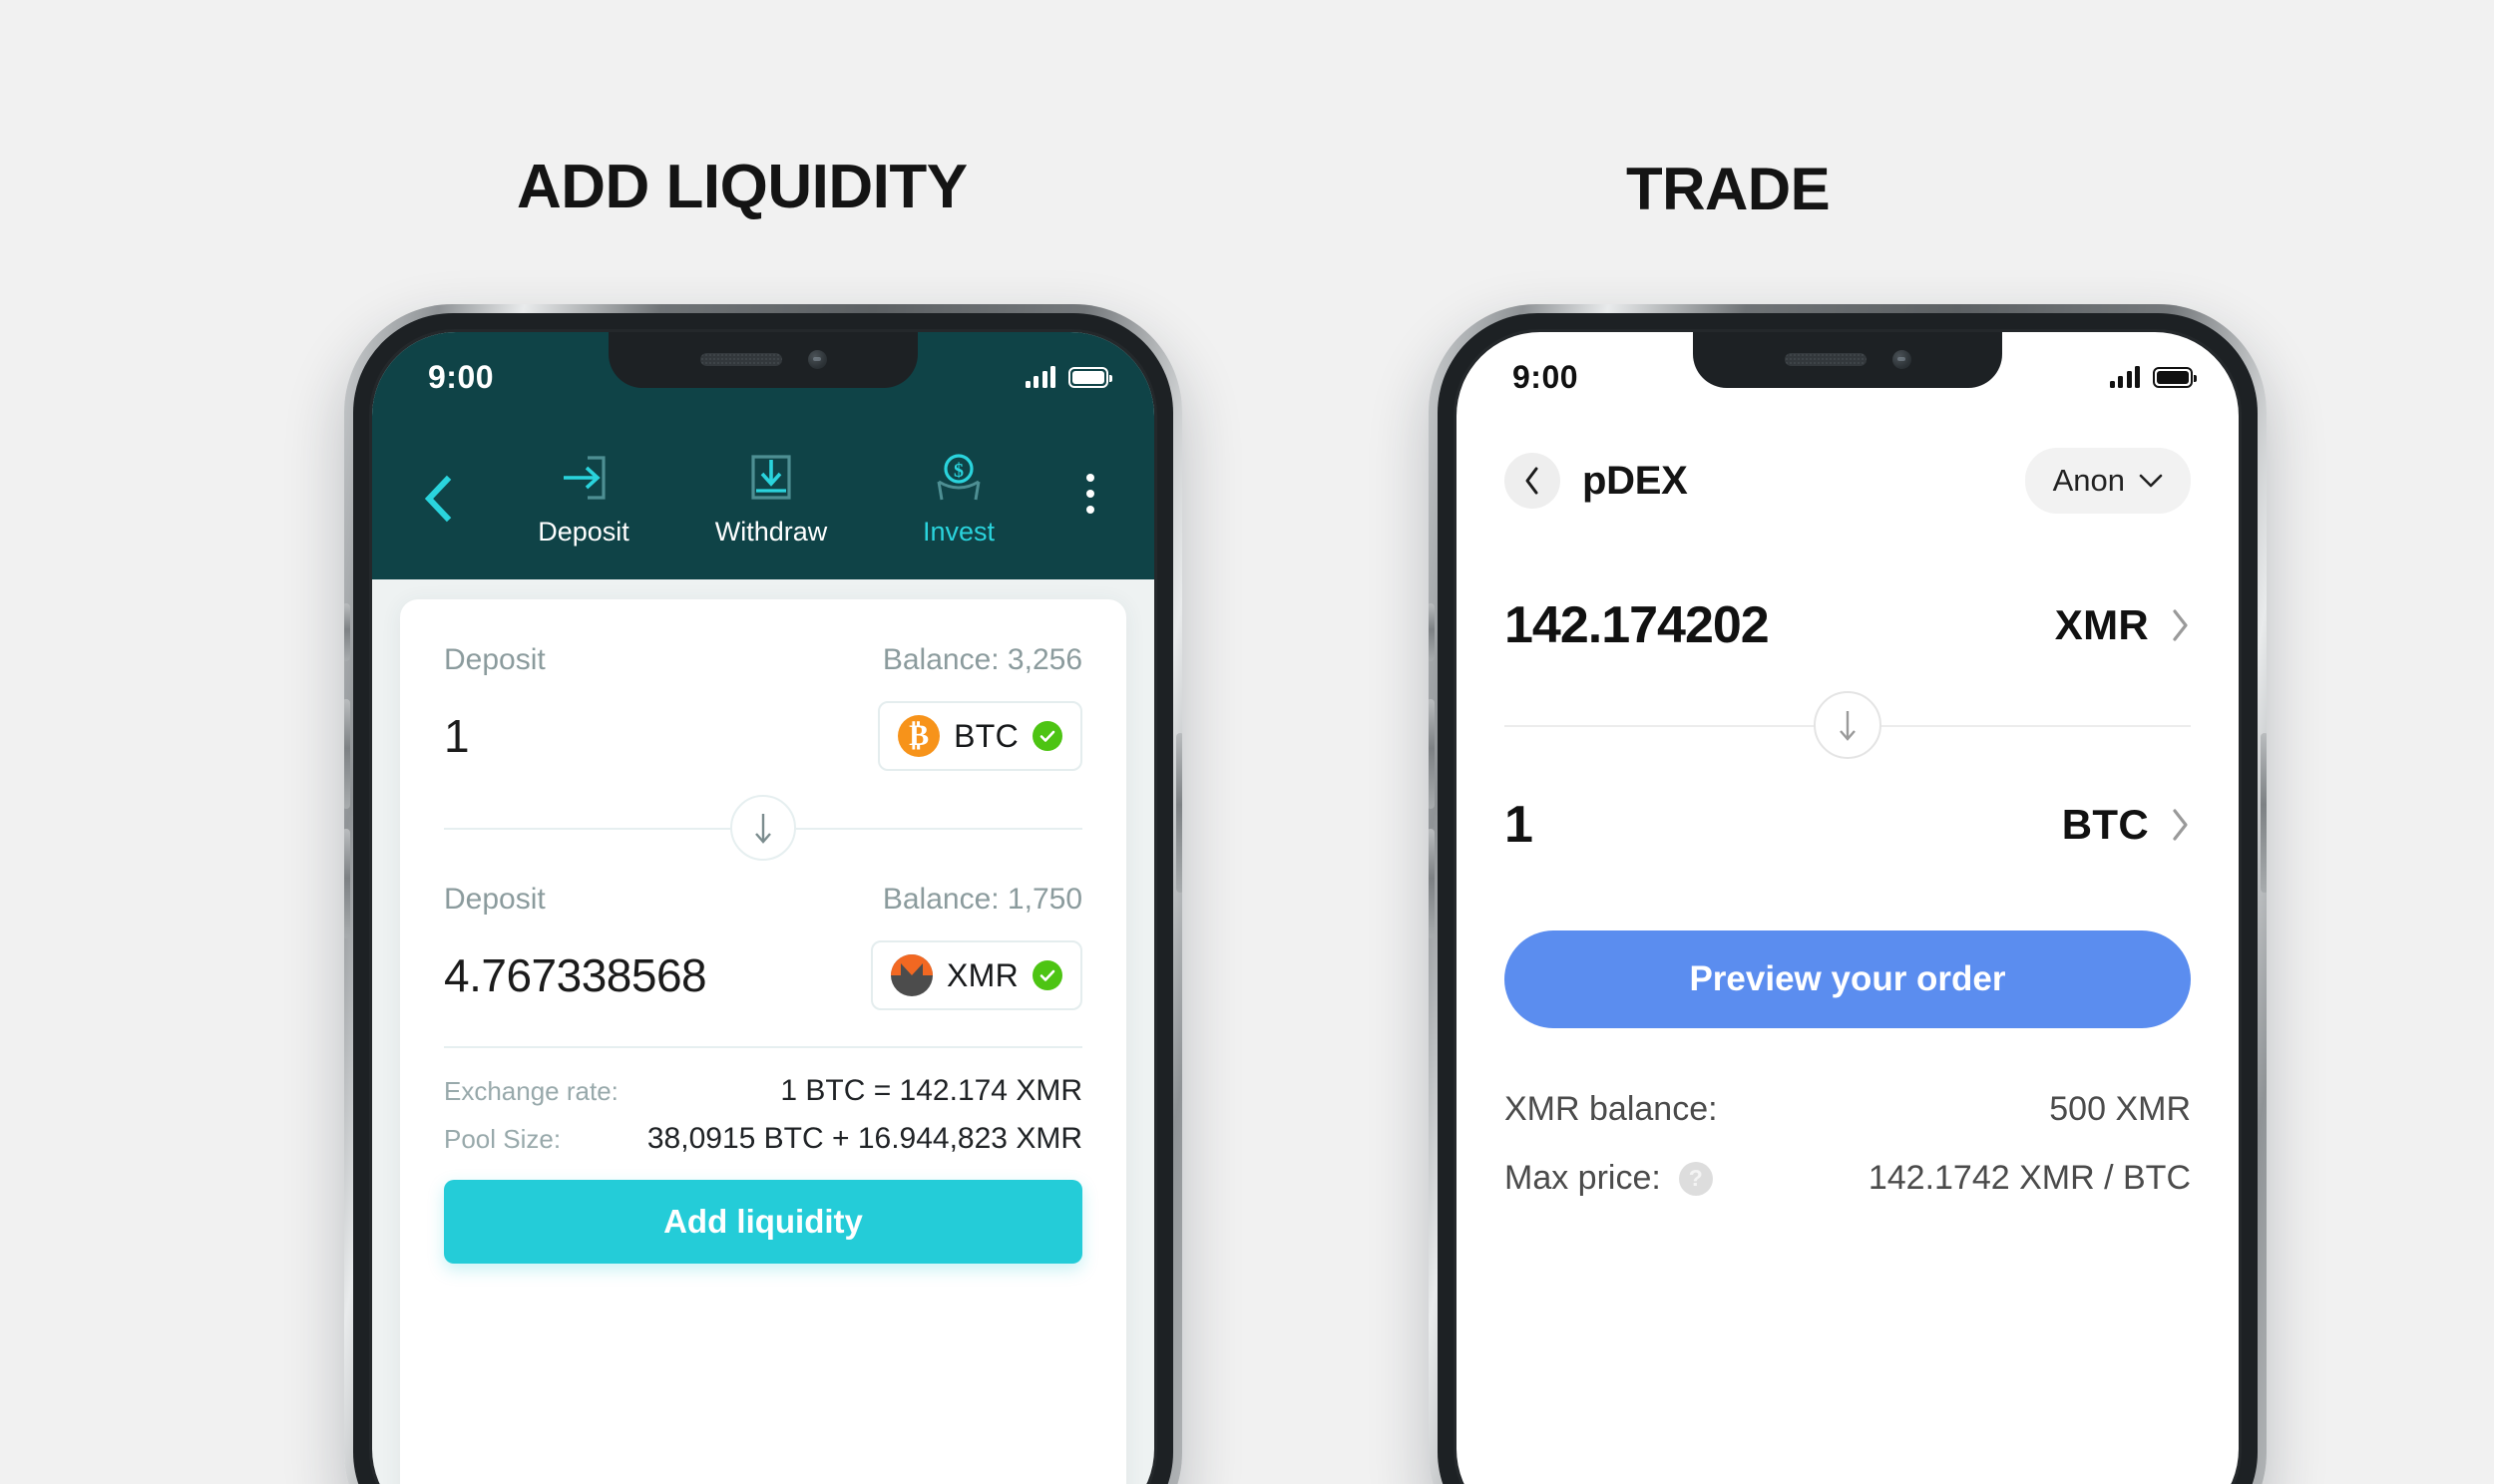 The height and width of the screenshot is (1484, 2494). I want to click on liquidity-row-btc: Deposit Balance: 3,256 1 ₿ BTC, so click(763, 708).